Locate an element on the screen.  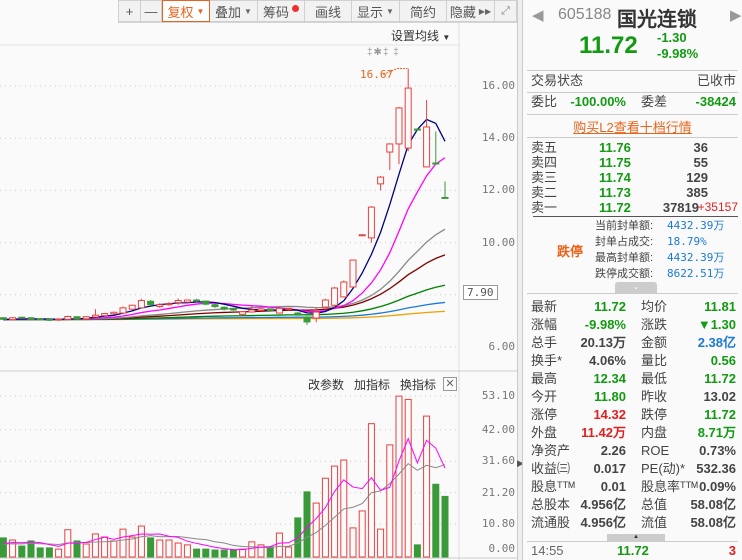
ma-setting-label: 设置均线 is located at coordinates (415, 36).